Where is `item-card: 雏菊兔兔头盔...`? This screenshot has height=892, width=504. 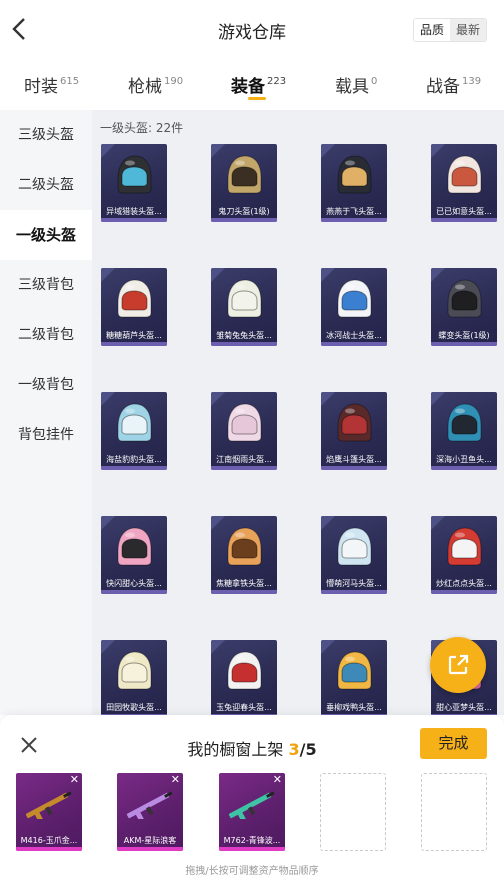 item-card: 雏菊兔兔头盔... is located at coordinates (244, 307).